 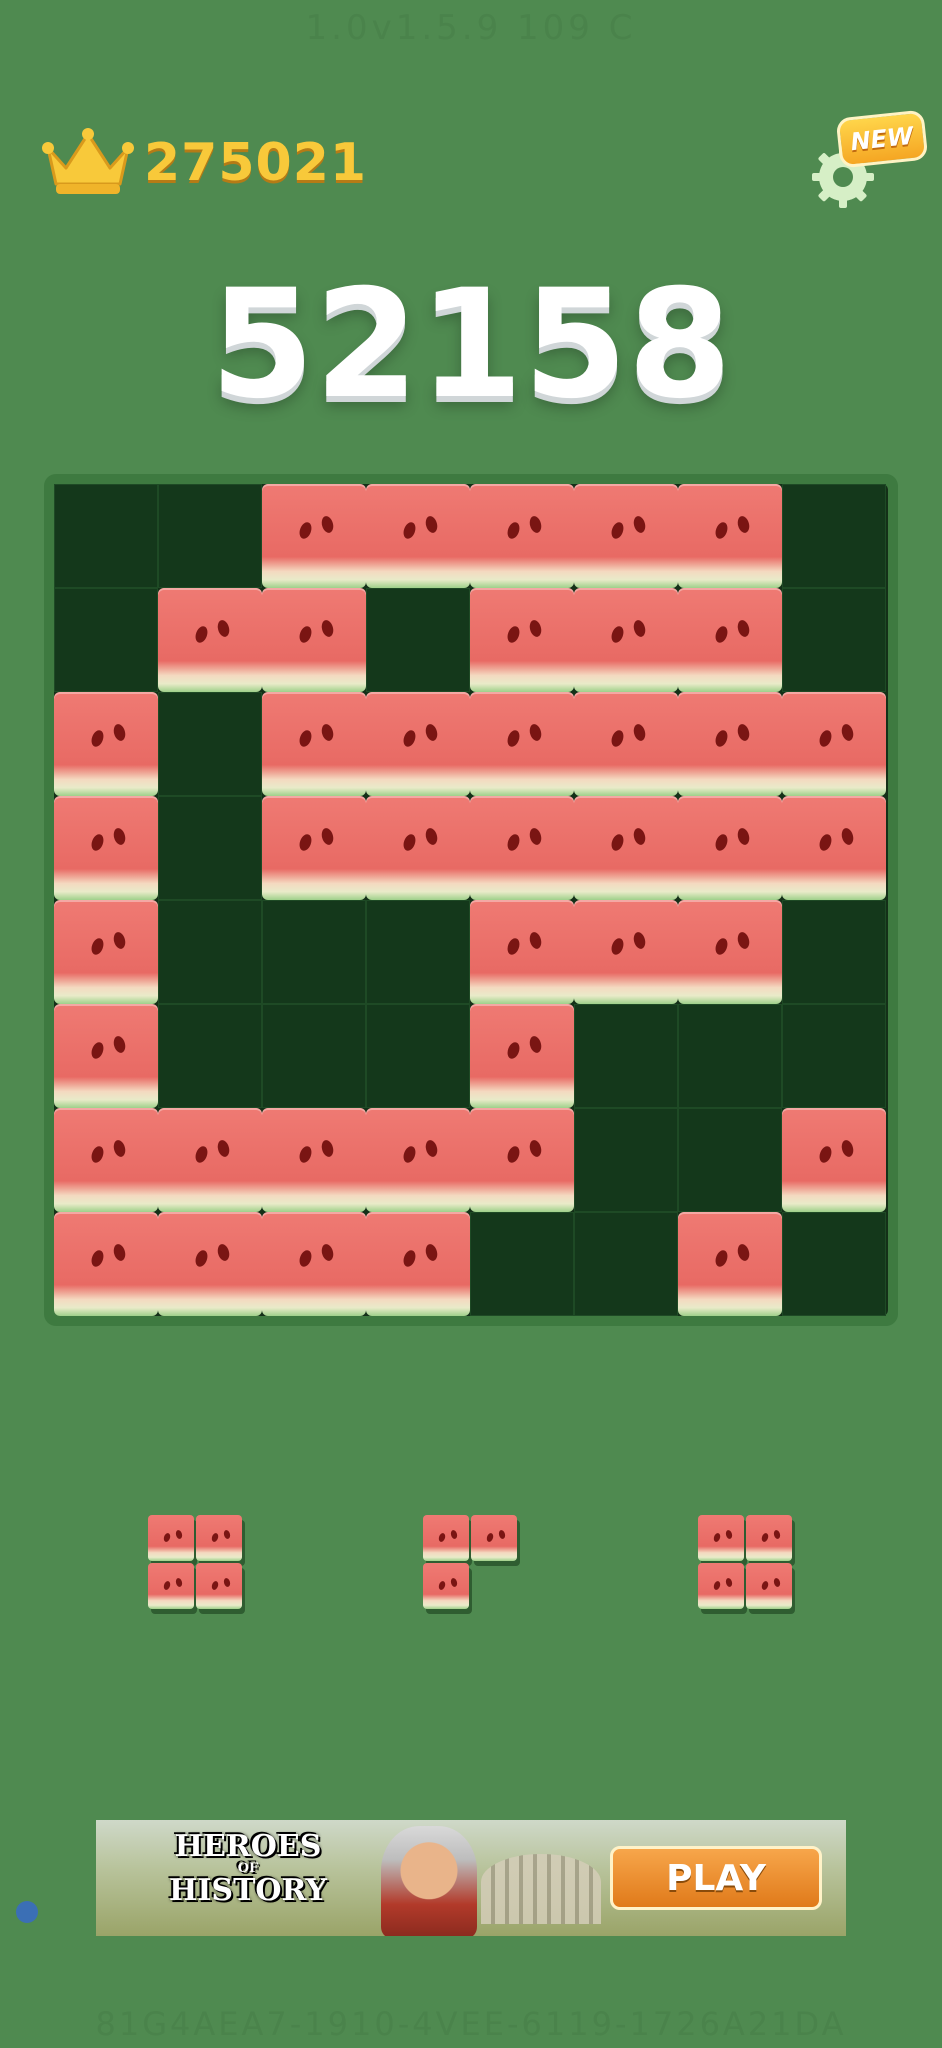 I want to click on ad-info-icon, so click(x=27, y=1912).